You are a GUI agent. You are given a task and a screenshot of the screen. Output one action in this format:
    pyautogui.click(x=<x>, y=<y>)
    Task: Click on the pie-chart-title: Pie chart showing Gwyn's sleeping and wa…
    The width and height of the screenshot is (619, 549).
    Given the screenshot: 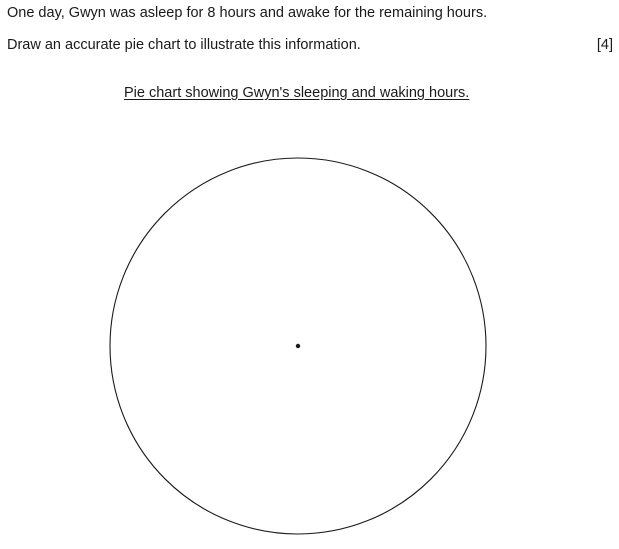 What is the action you would take?
    pyautogui.click(x=297, y=93)
    